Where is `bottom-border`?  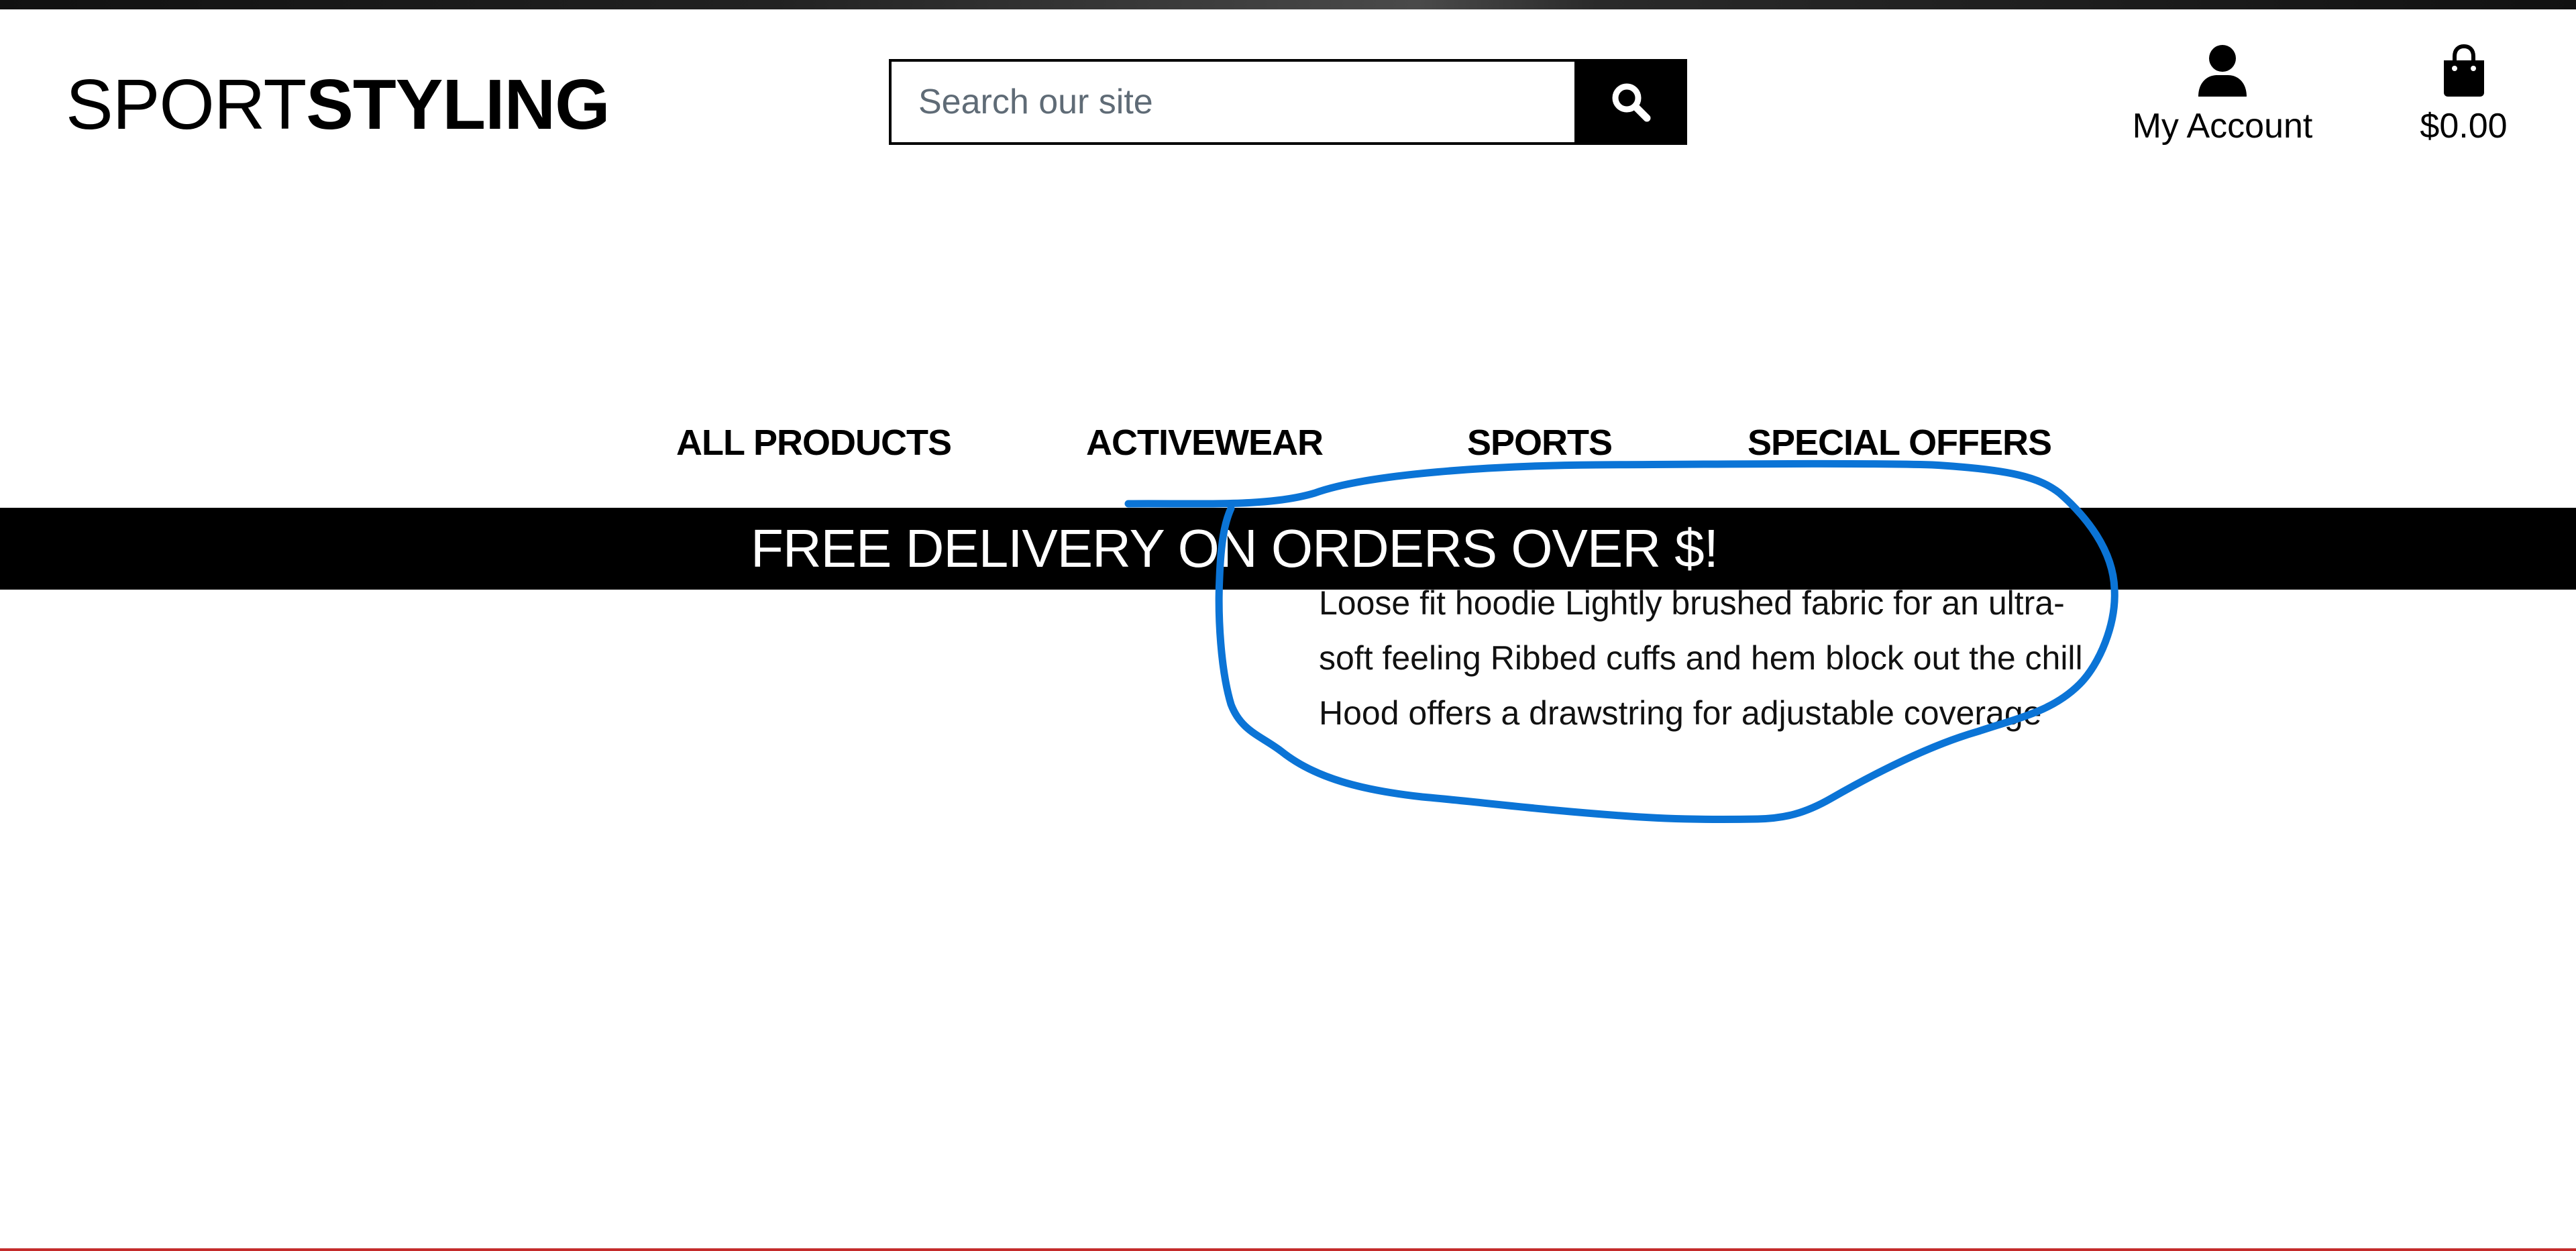
bottom-border is located at coordinates (1288, 1249).